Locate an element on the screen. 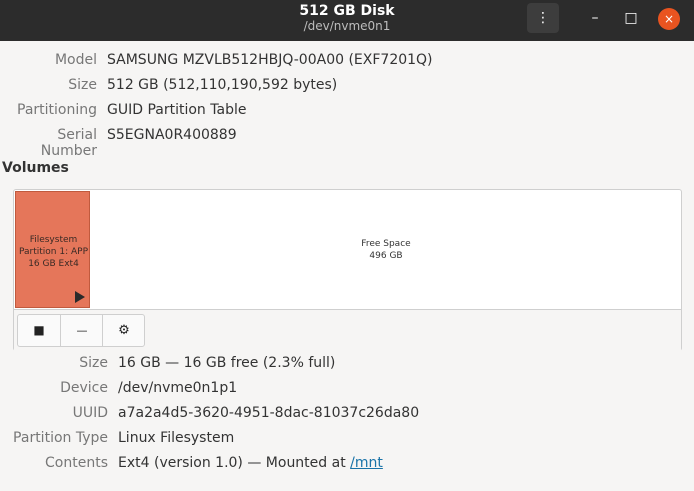 The width and height of the screenshot is (694, 491). size-label: Size is located at coordinates (82, 85).